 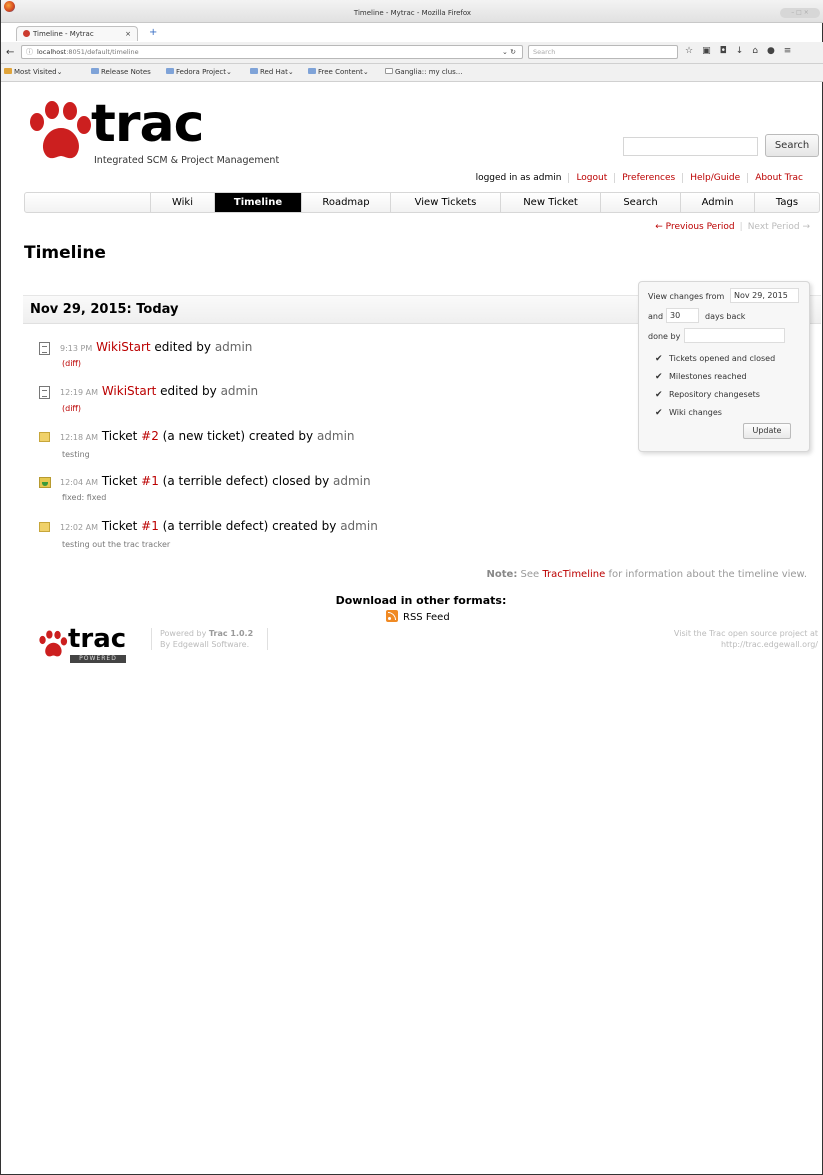 What do you see at coordinates (128, 34) in the screenshot?
I see `close-tab-icon: ×` at bounding box center [128, 34].